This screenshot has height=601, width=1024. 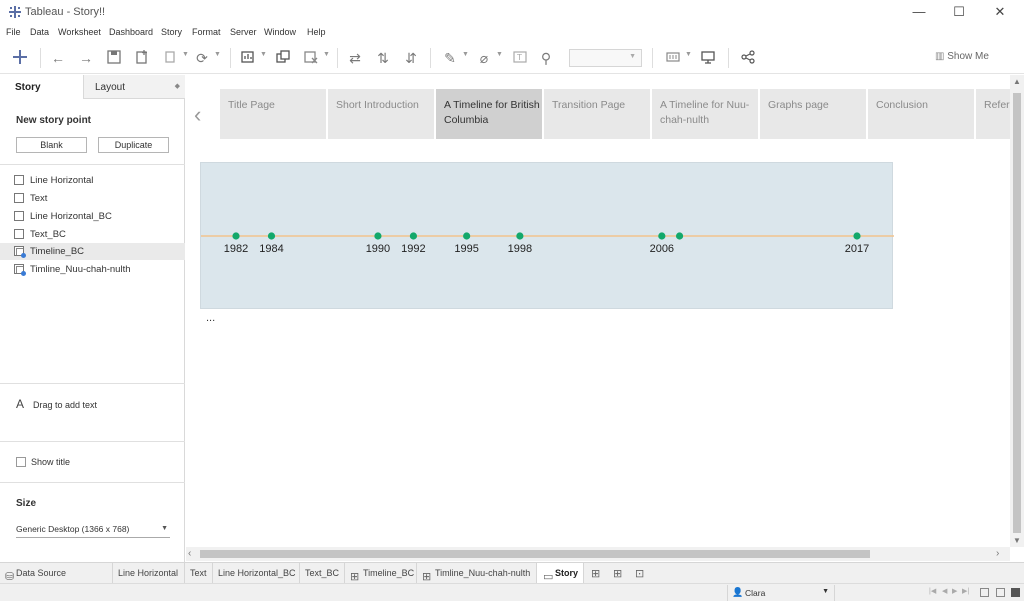 What do you see at coordinates (535, 554) in the screenshot?
I see `horizontal-scroll-thumb` at bounding box center [535, 554].